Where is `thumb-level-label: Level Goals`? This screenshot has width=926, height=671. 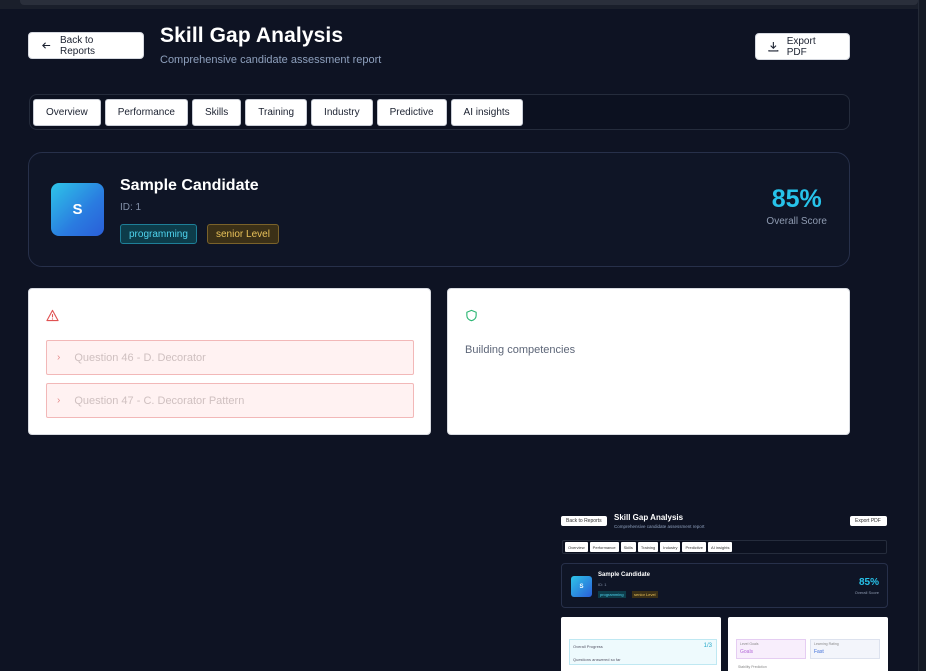 thumb-level-label: Level Goals is located at coordinates (749, 644).